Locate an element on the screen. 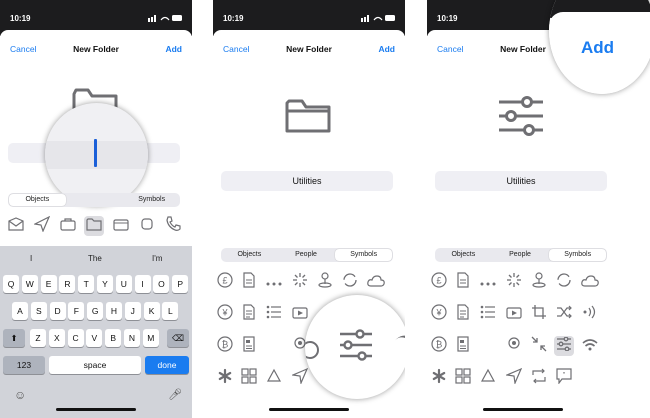 This screenshot has width=650, height=418. key-x: X is located at coordinates (56, 338).